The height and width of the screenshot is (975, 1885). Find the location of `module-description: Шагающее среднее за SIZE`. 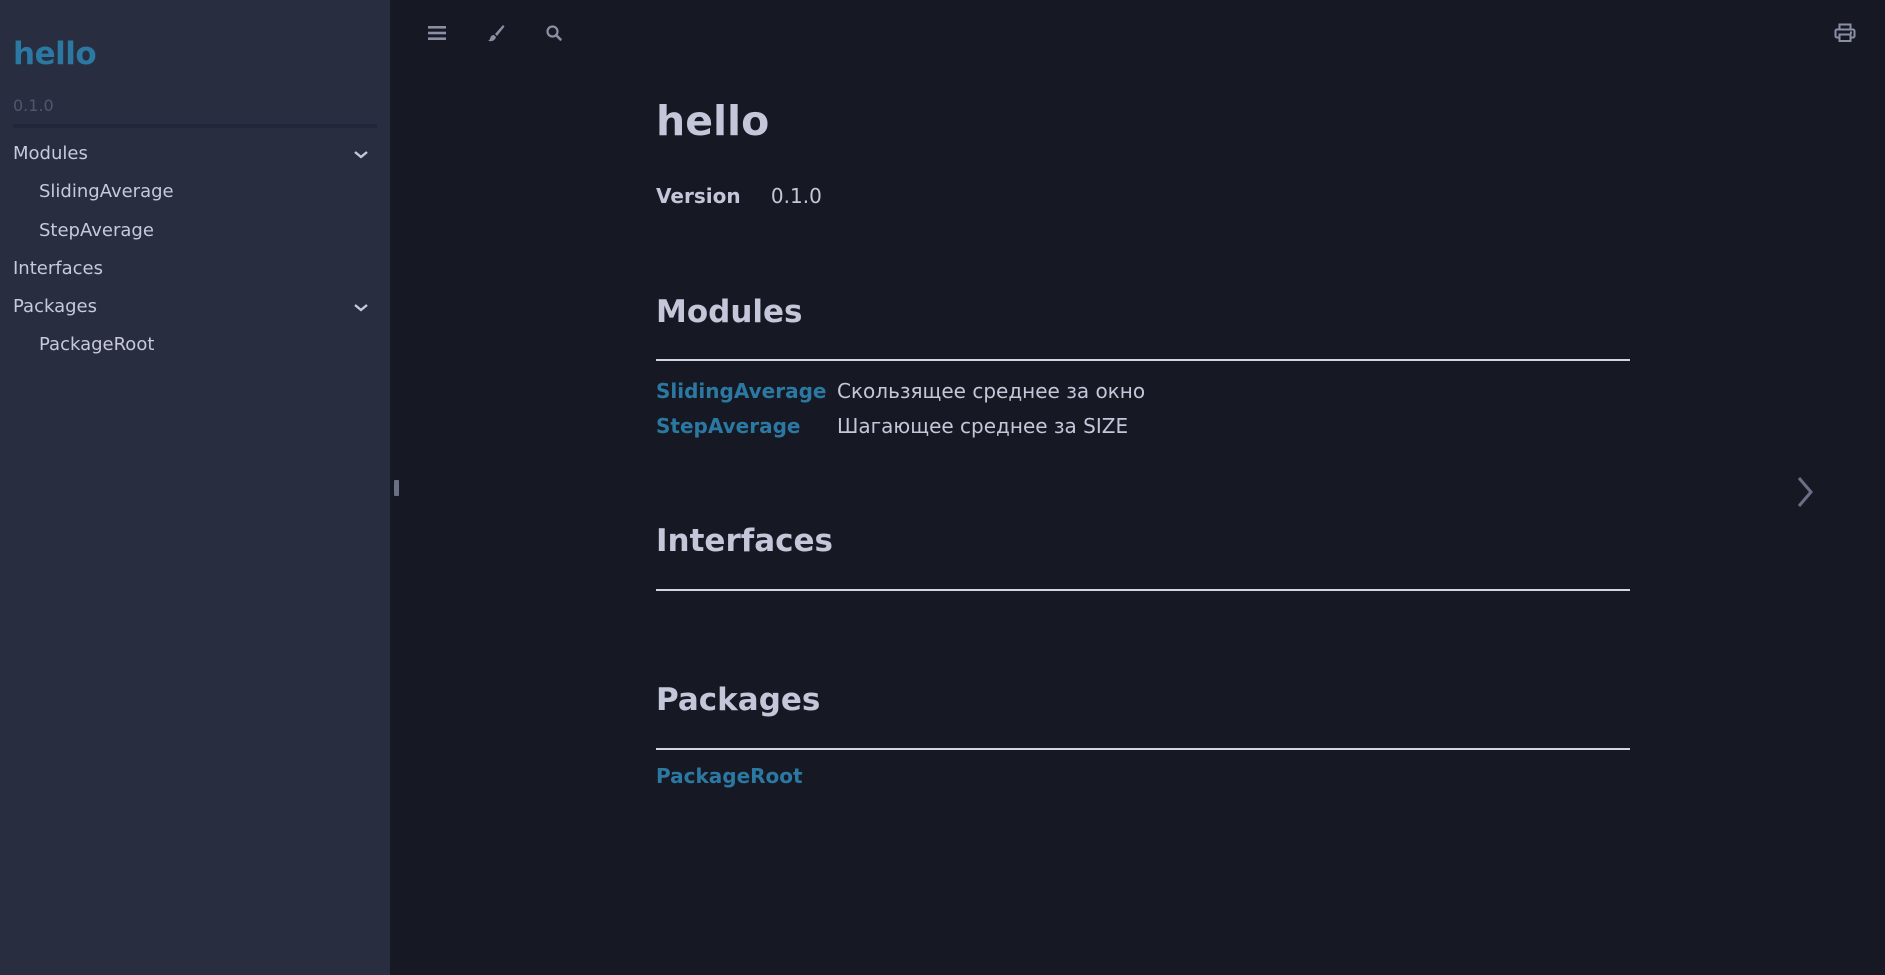

module-description: Шагающее среднее за SIZE is located at coordinates (983, 426).